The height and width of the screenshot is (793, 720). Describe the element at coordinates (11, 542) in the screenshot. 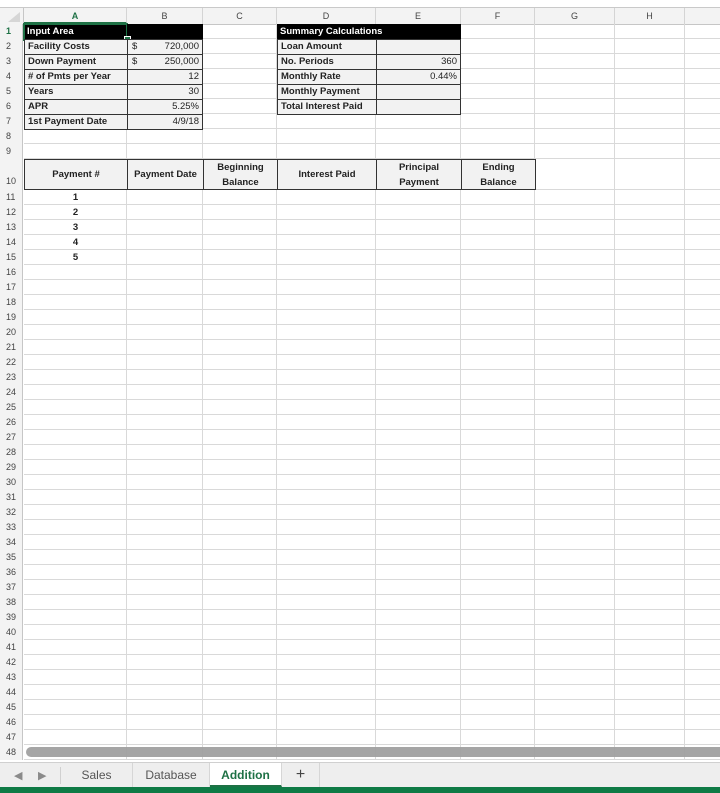

I see `row-header: 34` at that location.